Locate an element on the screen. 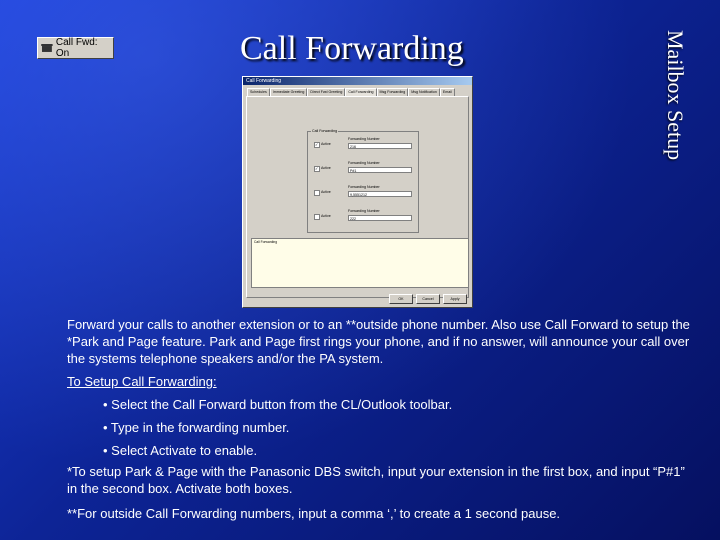 Image resolution: width=720 pixels, height=540 pixels. call-fwd-toolbar-button: Call Fwd: On is located at coordinates (75, 48).